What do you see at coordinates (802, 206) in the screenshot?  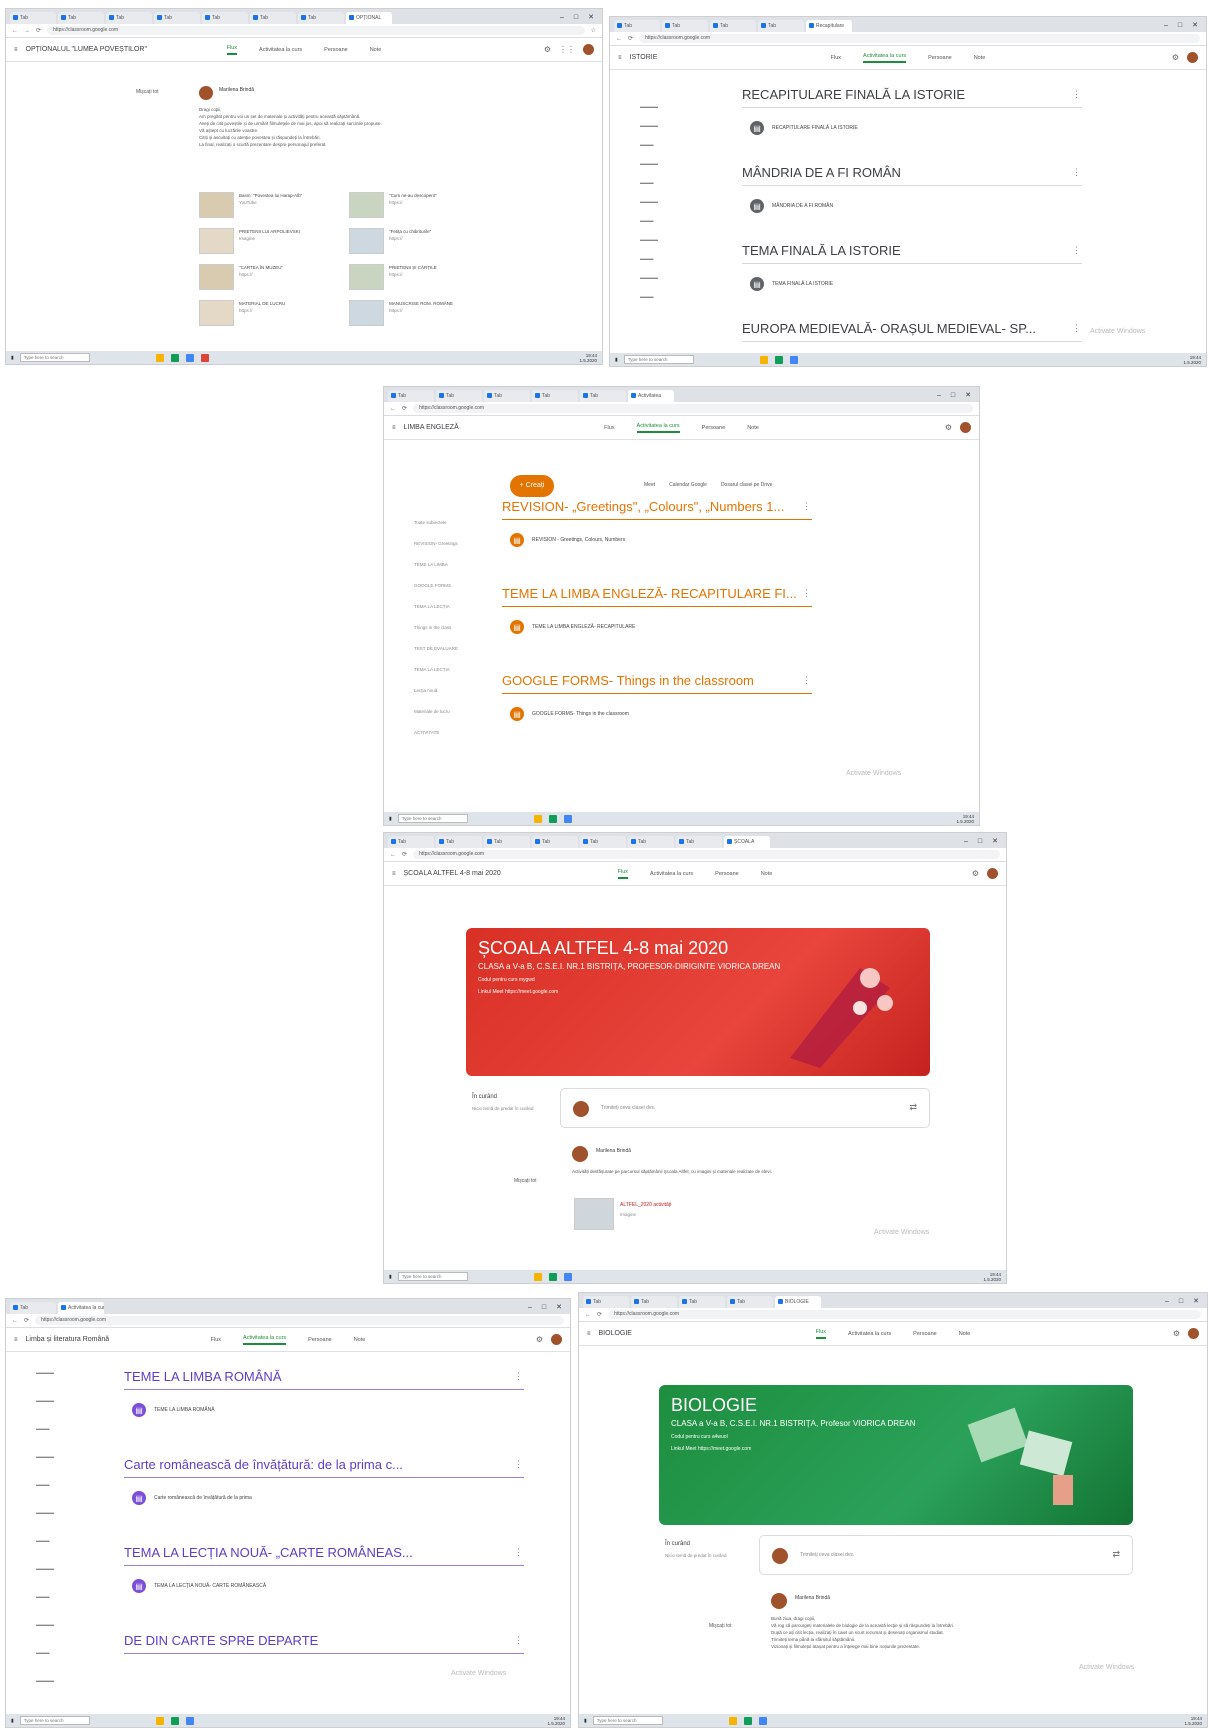 I see `topic-item-title: MÂNDRIA DE A FI ROMÂN` at bounding box center [802, 206].